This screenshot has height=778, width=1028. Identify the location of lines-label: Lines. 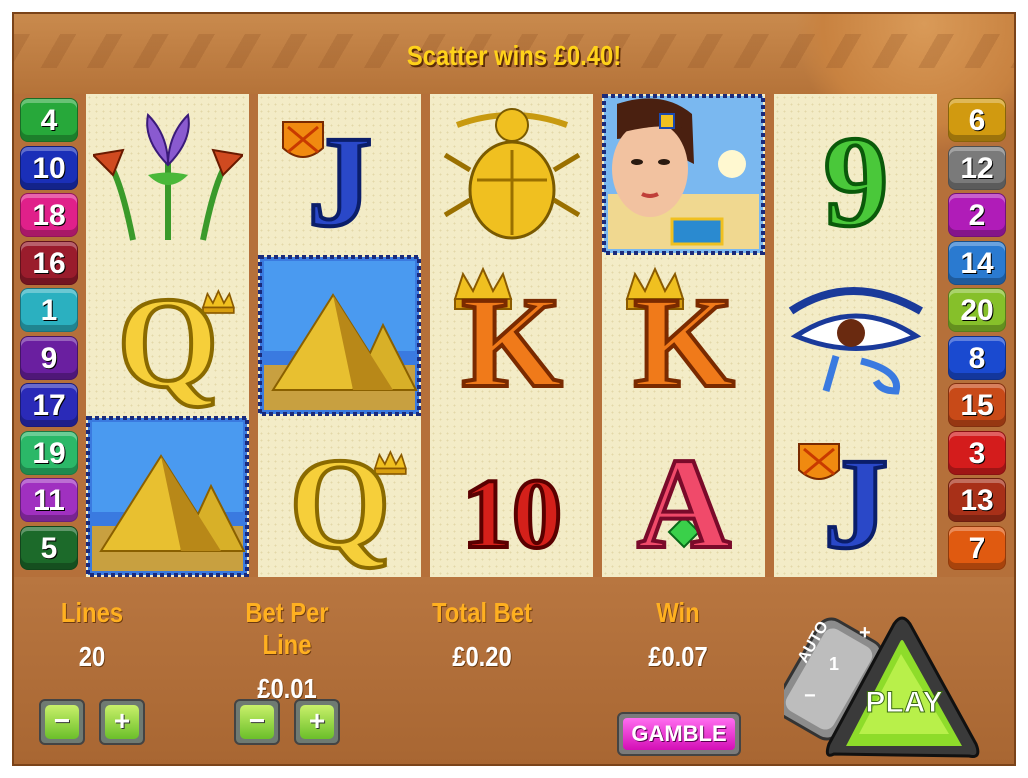
(92, 612).